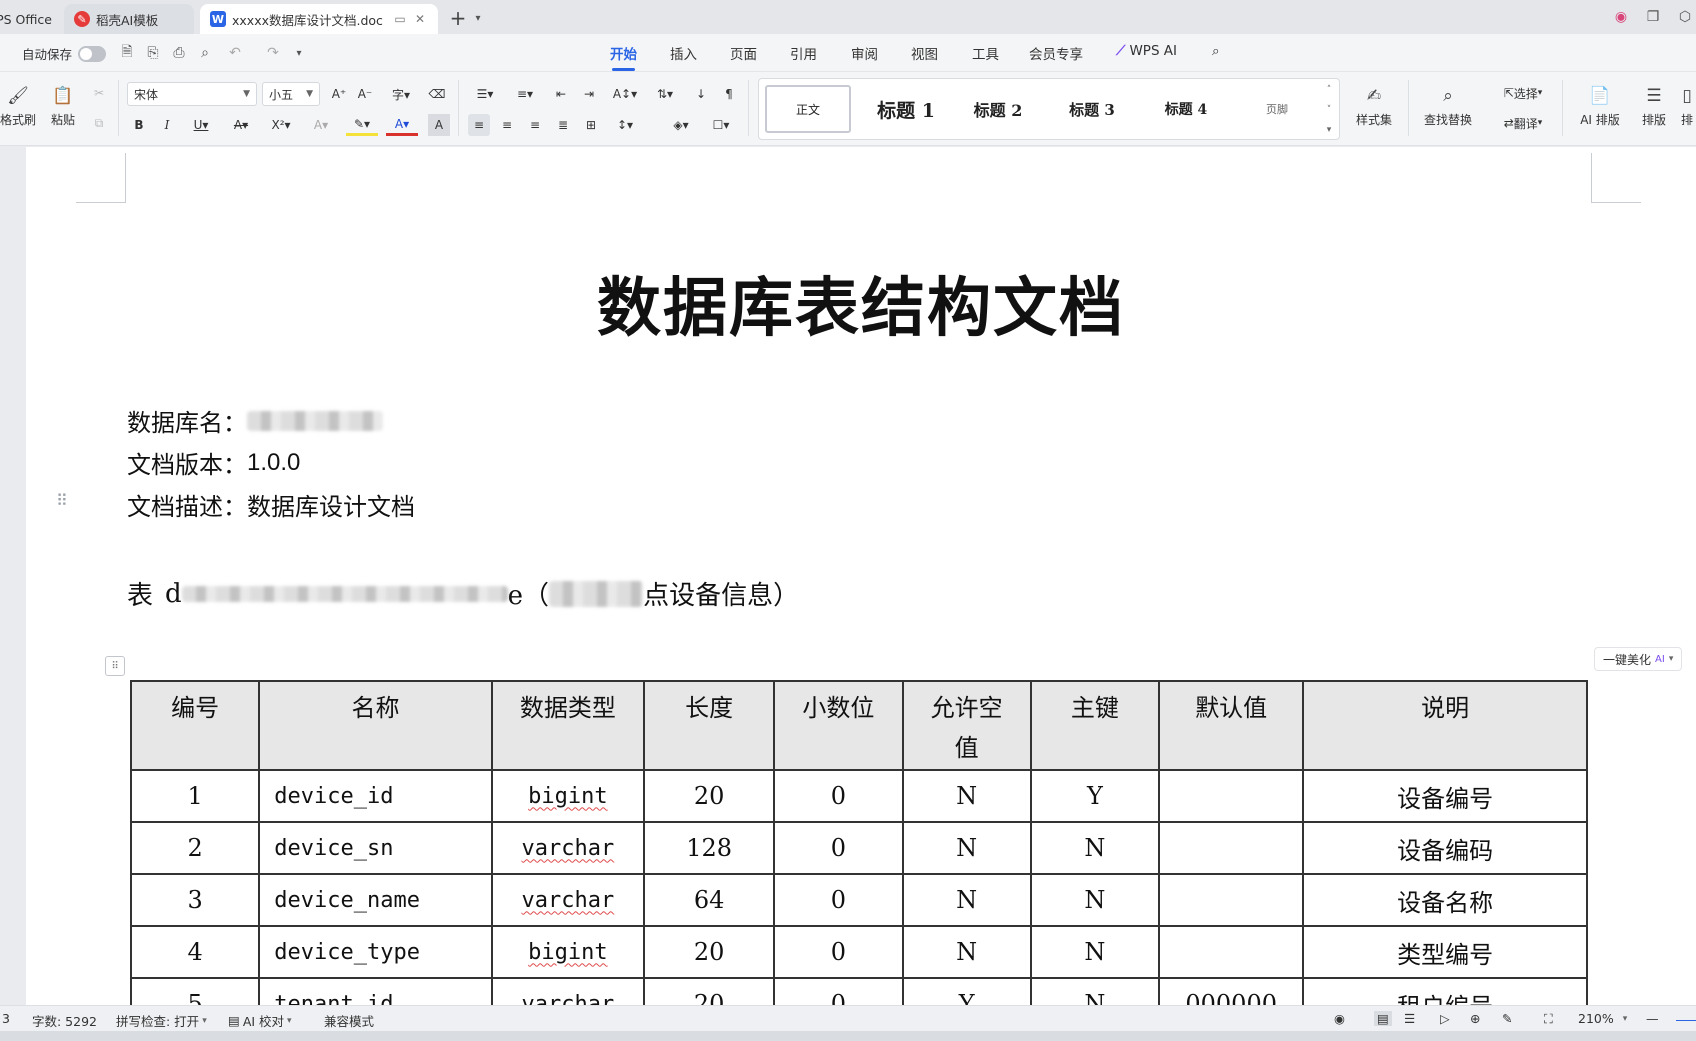  What do you see at coordinates (375, 725) in the screenshot?
I see `header-cell: 名称` at bounding box center [375, 725].